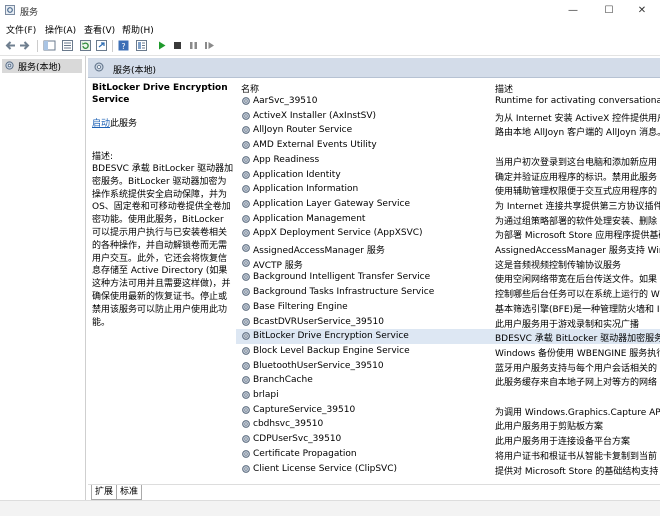 The width and height of the screenshot is (660, 516). Describe the element at coordinates (448, 263) in the screenshot. I see `table-row: AVCTP 服务 这是音频视频控制传输协议服务` at that location.